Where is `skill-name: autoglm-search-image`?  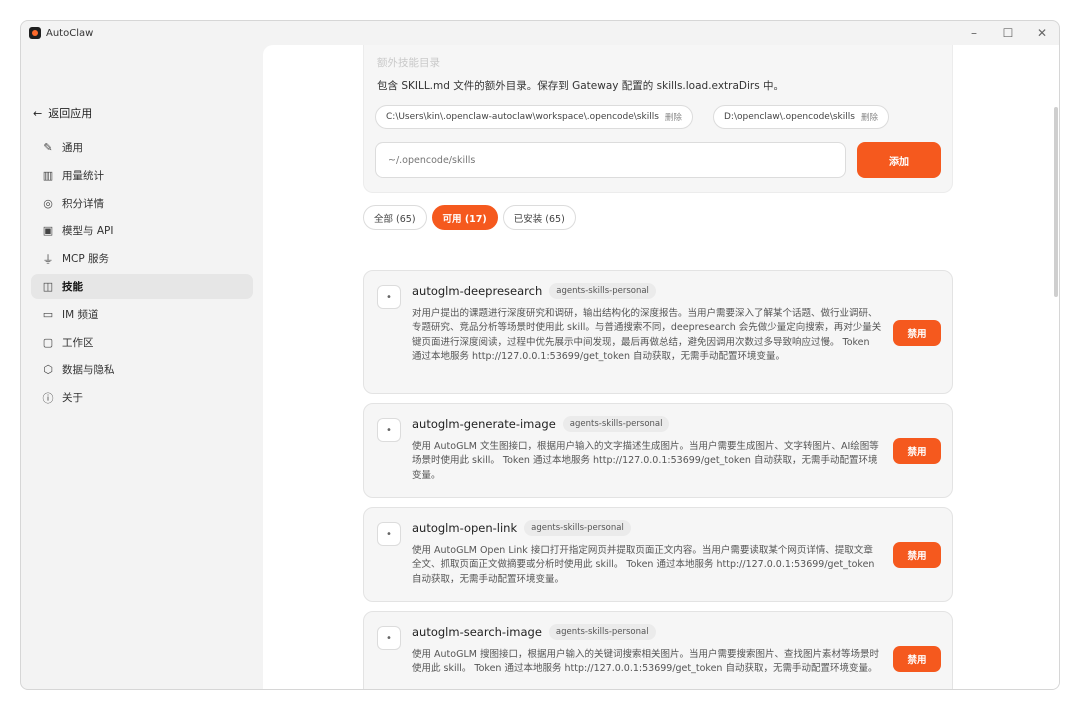 skill-name: autoglm-search-image is located at coordinates (477, 632).